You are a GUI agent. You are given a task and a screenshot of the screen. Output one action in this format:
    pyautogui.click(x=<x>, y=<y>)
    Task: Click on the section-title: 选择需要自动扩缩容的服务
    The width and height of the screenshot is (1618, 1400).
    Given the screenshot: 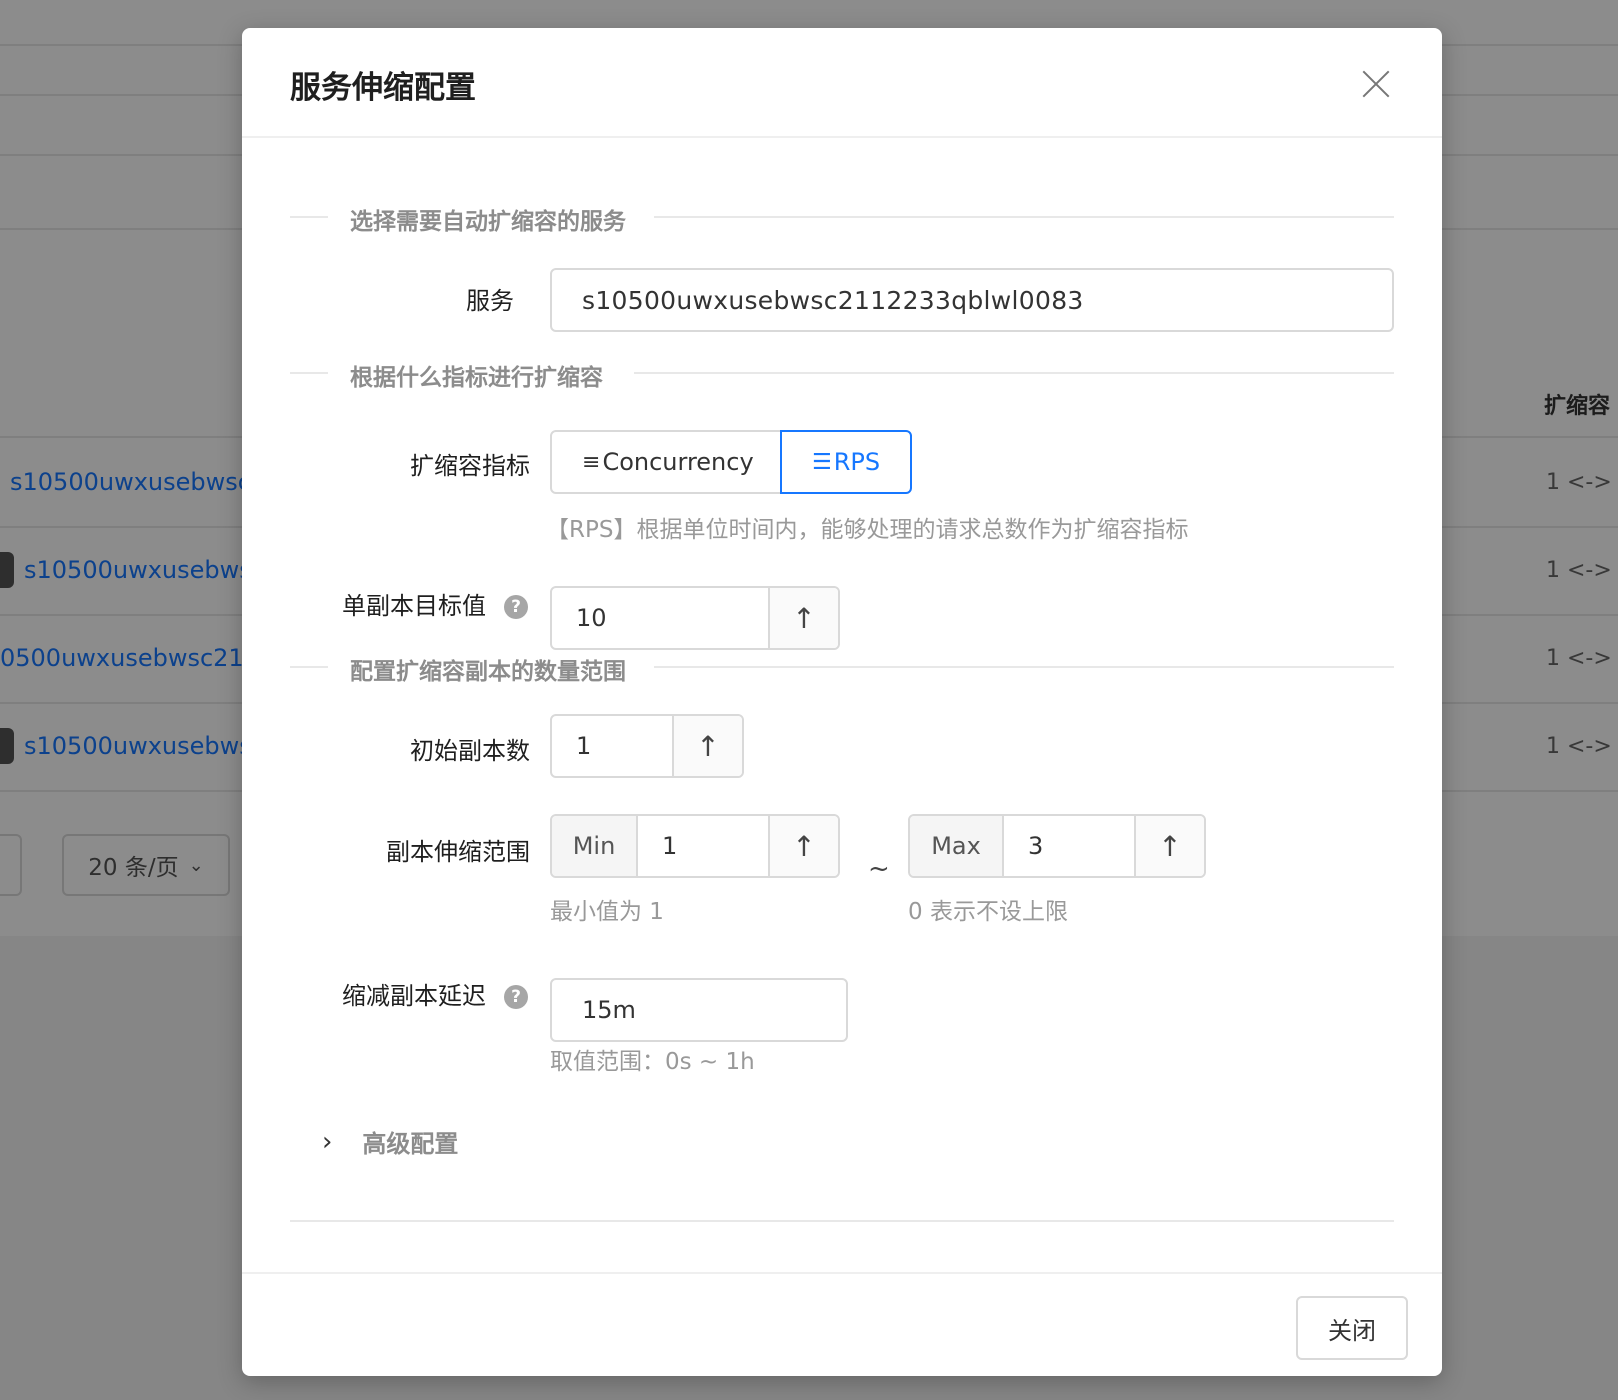 What is the action you would take?
    pyautogui.click(x=488, y=219)
    